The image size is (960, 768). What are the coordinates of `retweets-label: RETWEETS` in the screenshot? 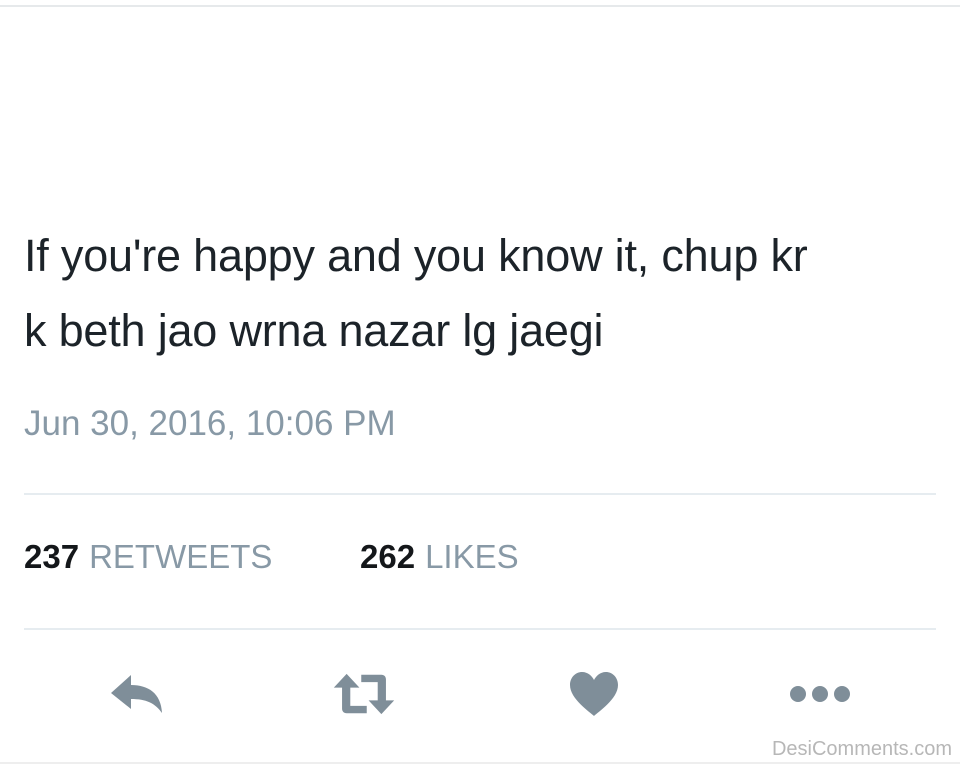 It's located at (181, 556).